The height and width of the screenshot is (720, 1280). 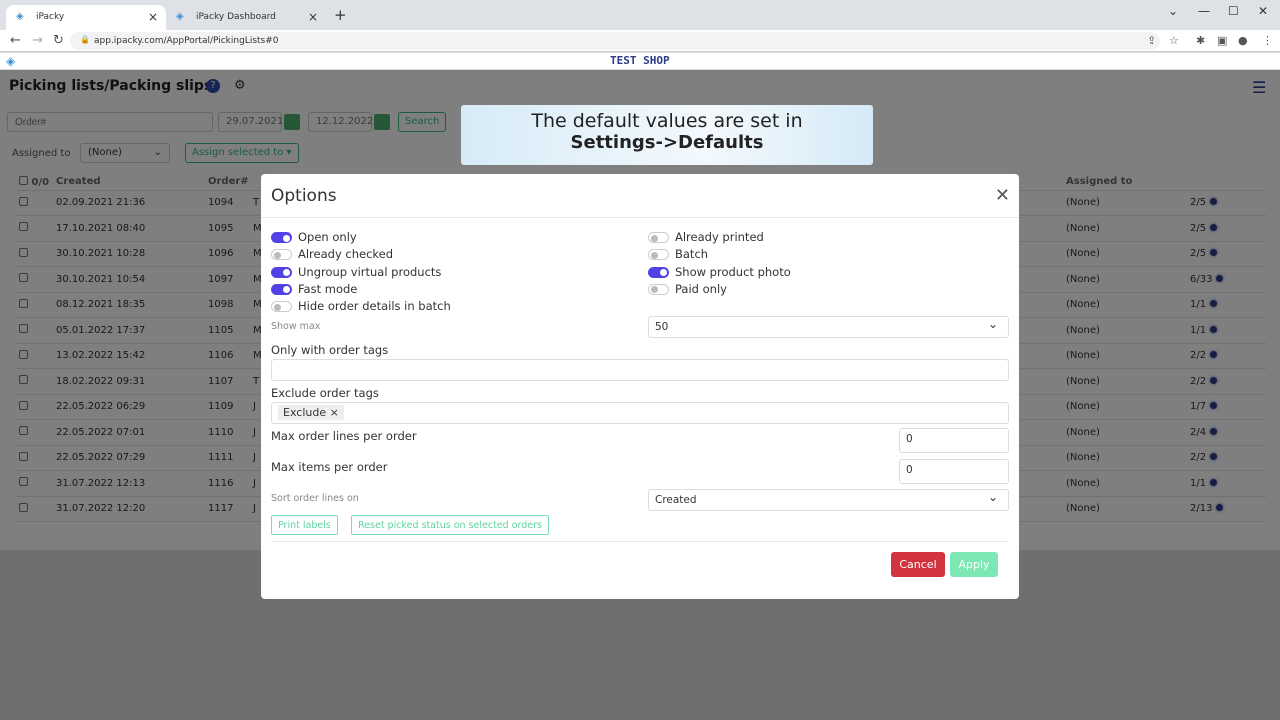 I want to click on extensions-icon: ✱, so click(x=1200, y=40).